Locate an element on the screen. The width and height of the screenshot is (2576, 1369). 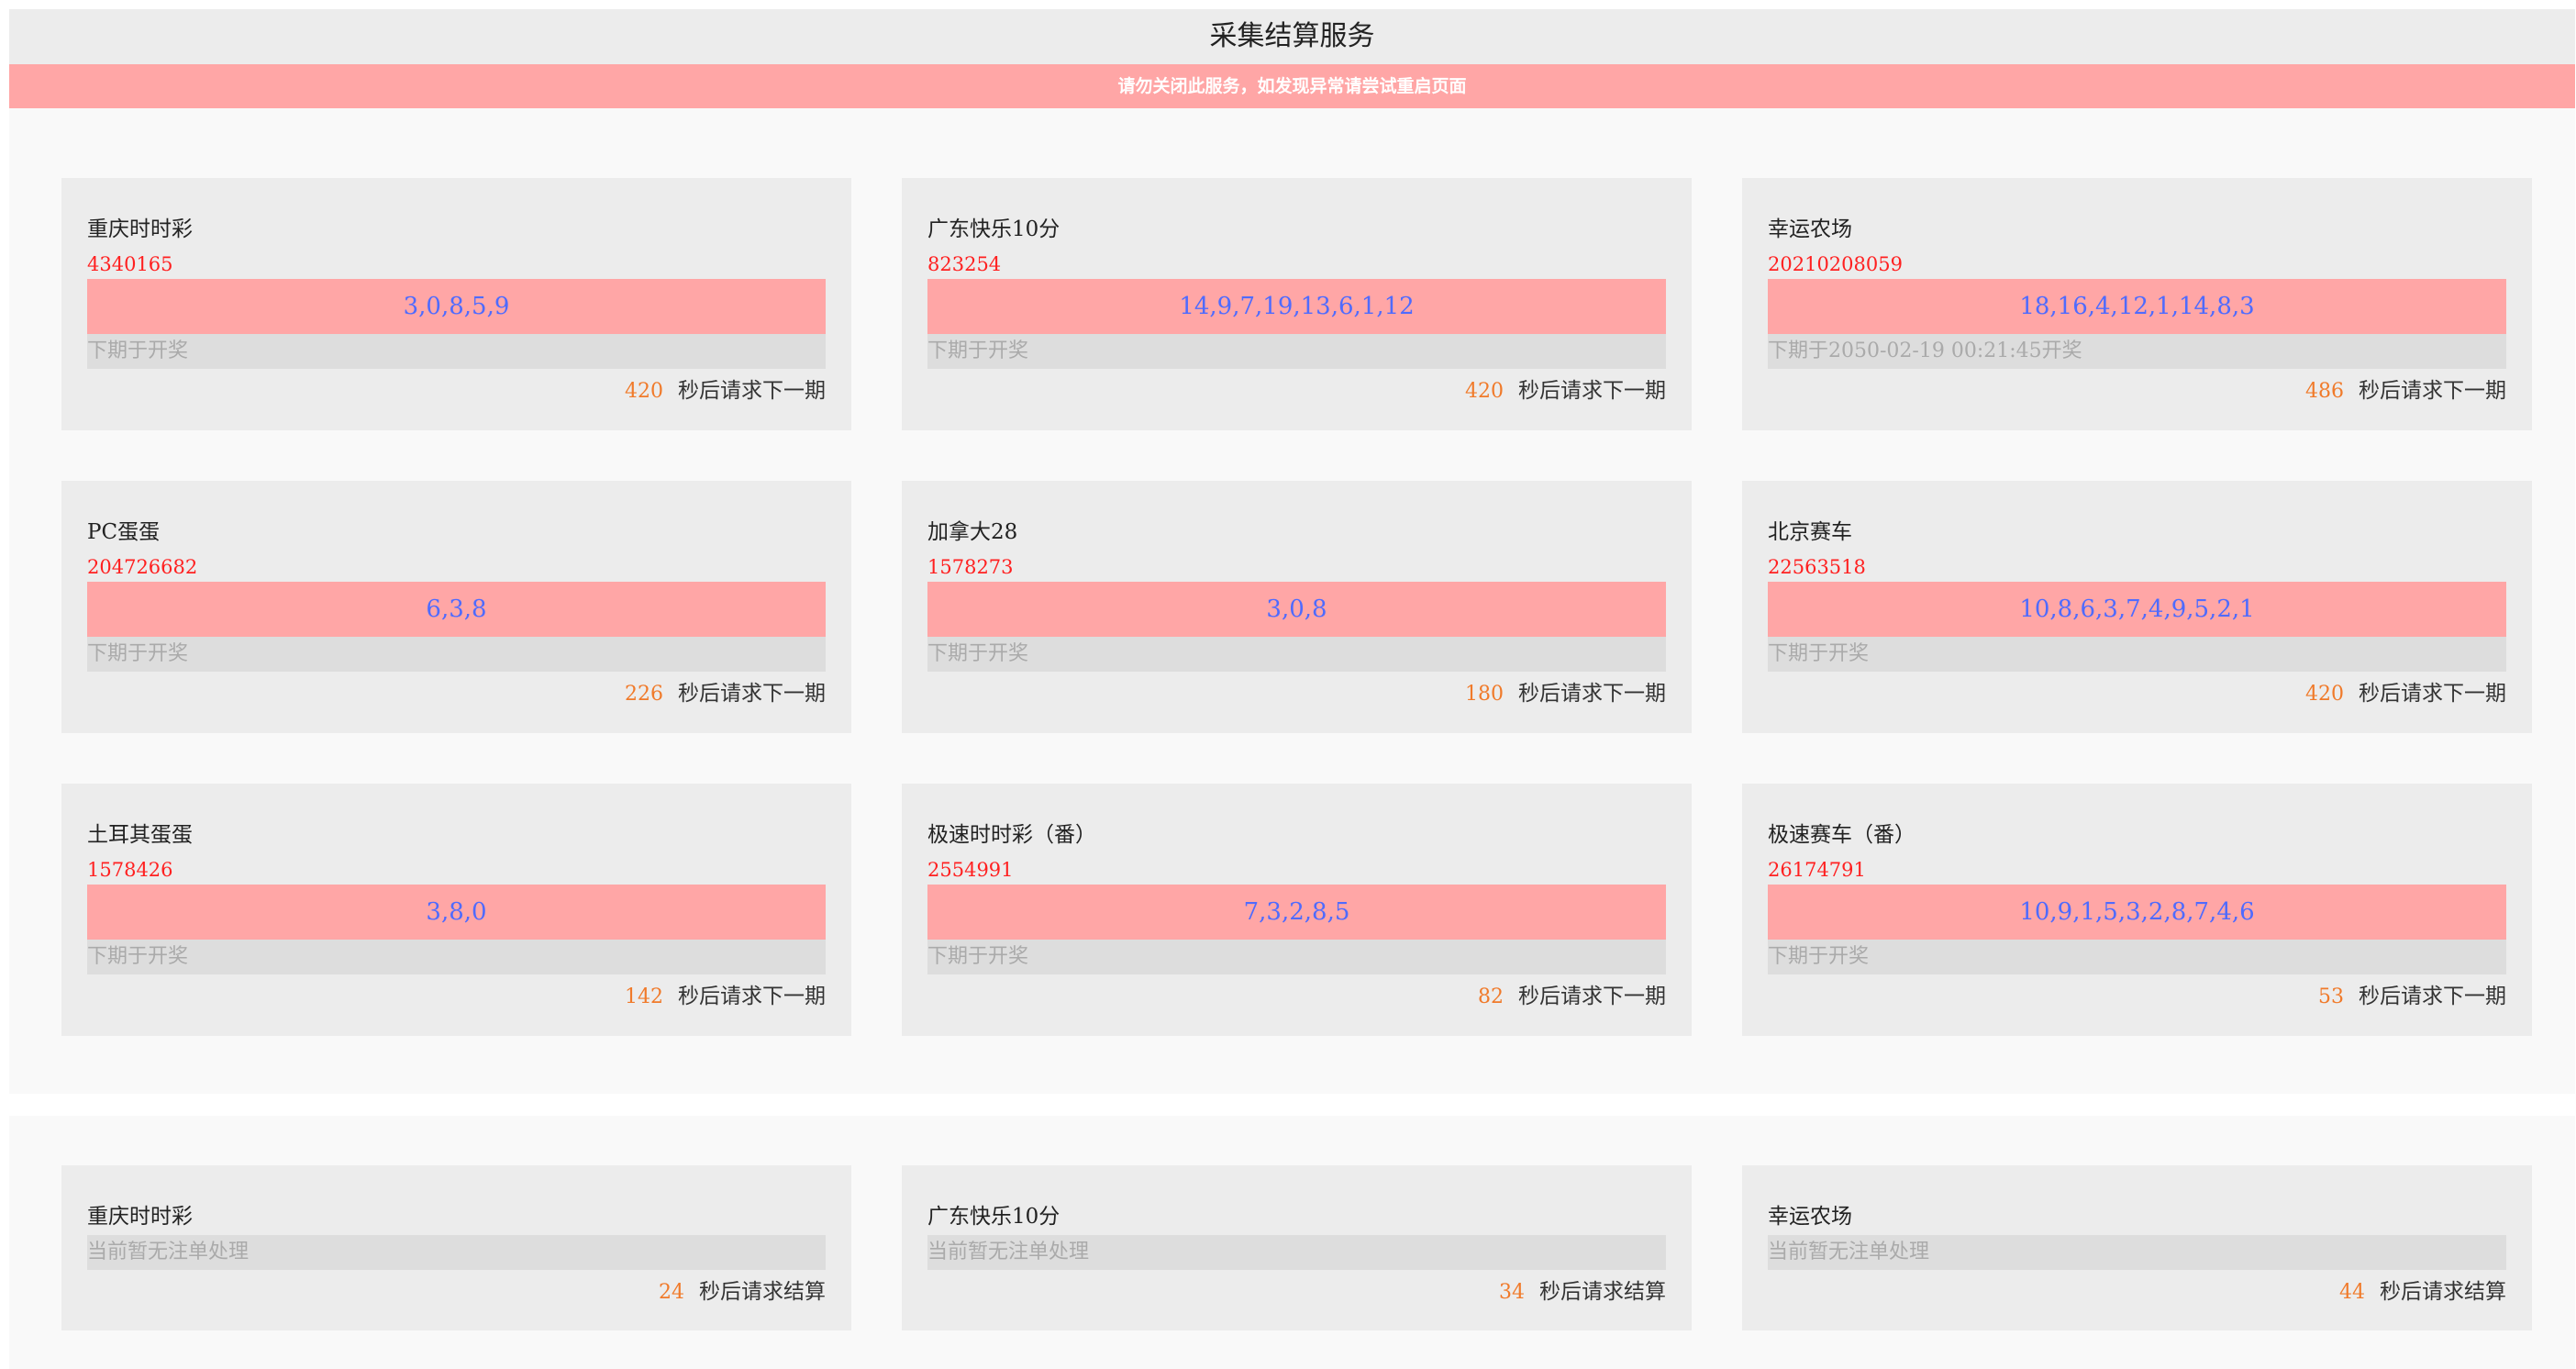
issue-number: 1578273 is located at coordinates (970, 567).